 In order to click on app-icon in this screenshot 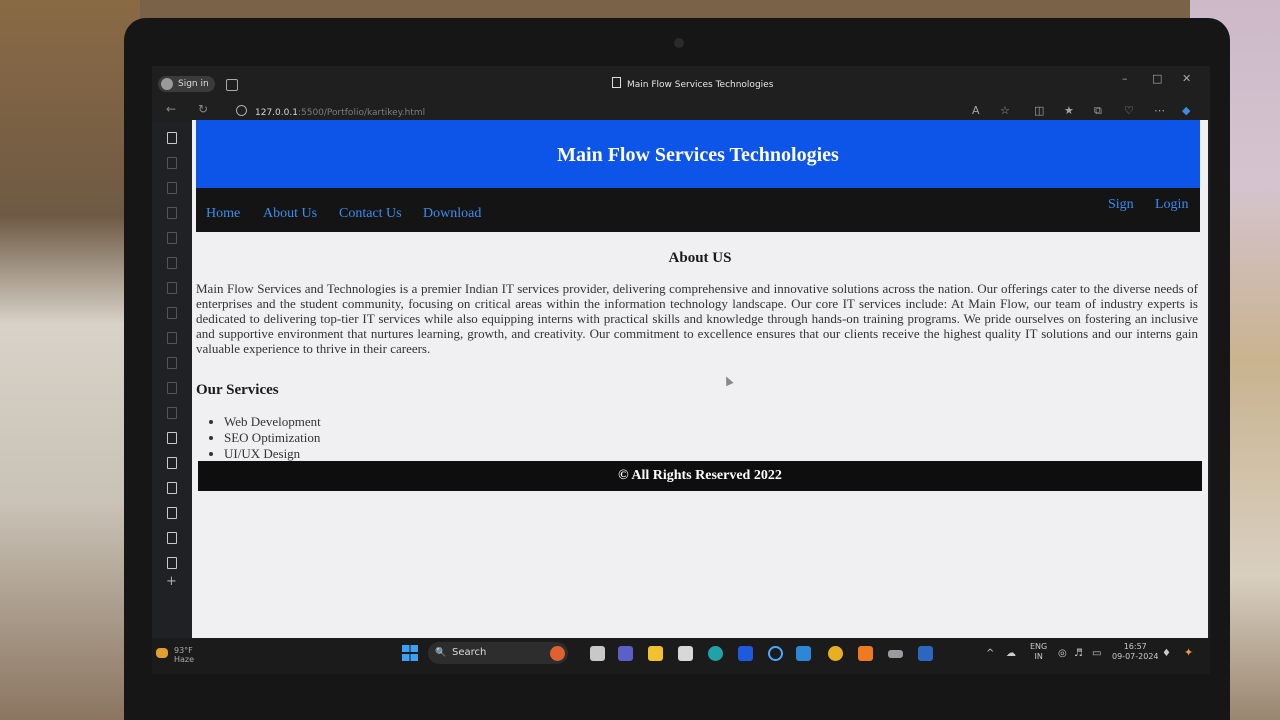, I will do `click(895, 654)`.